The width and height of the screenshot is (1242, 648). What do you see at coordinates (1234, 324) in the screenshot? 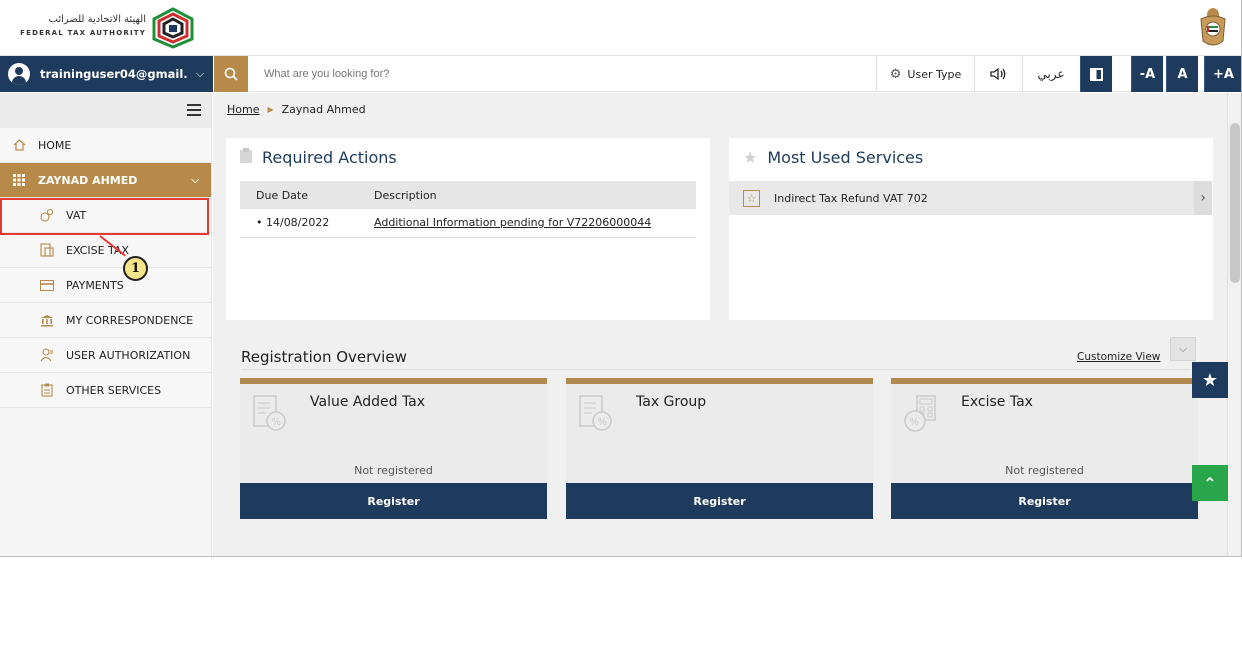
I see `vertical-scrollbar` at bounding box center [1234, 324].